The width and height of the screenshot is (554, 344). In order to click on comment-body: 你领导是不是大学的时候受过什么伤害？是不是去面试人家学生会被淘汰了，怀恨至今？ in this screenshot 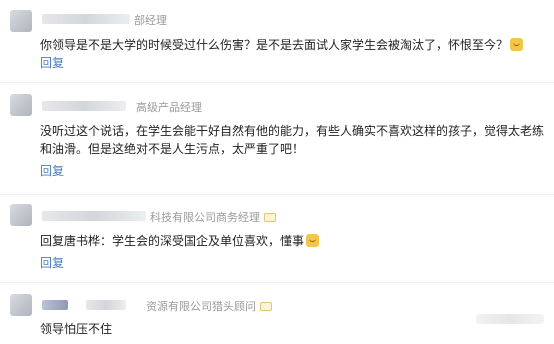, I will do `click(274, 45)`.